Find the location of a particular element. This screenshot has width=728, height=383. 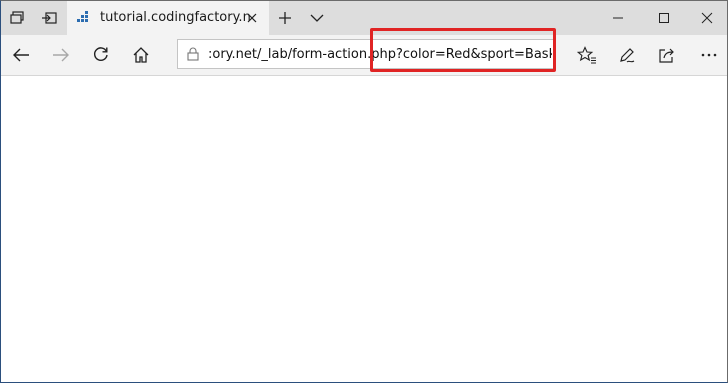

tab-list-chevron-down-icon is located at coordinates (317, 18).